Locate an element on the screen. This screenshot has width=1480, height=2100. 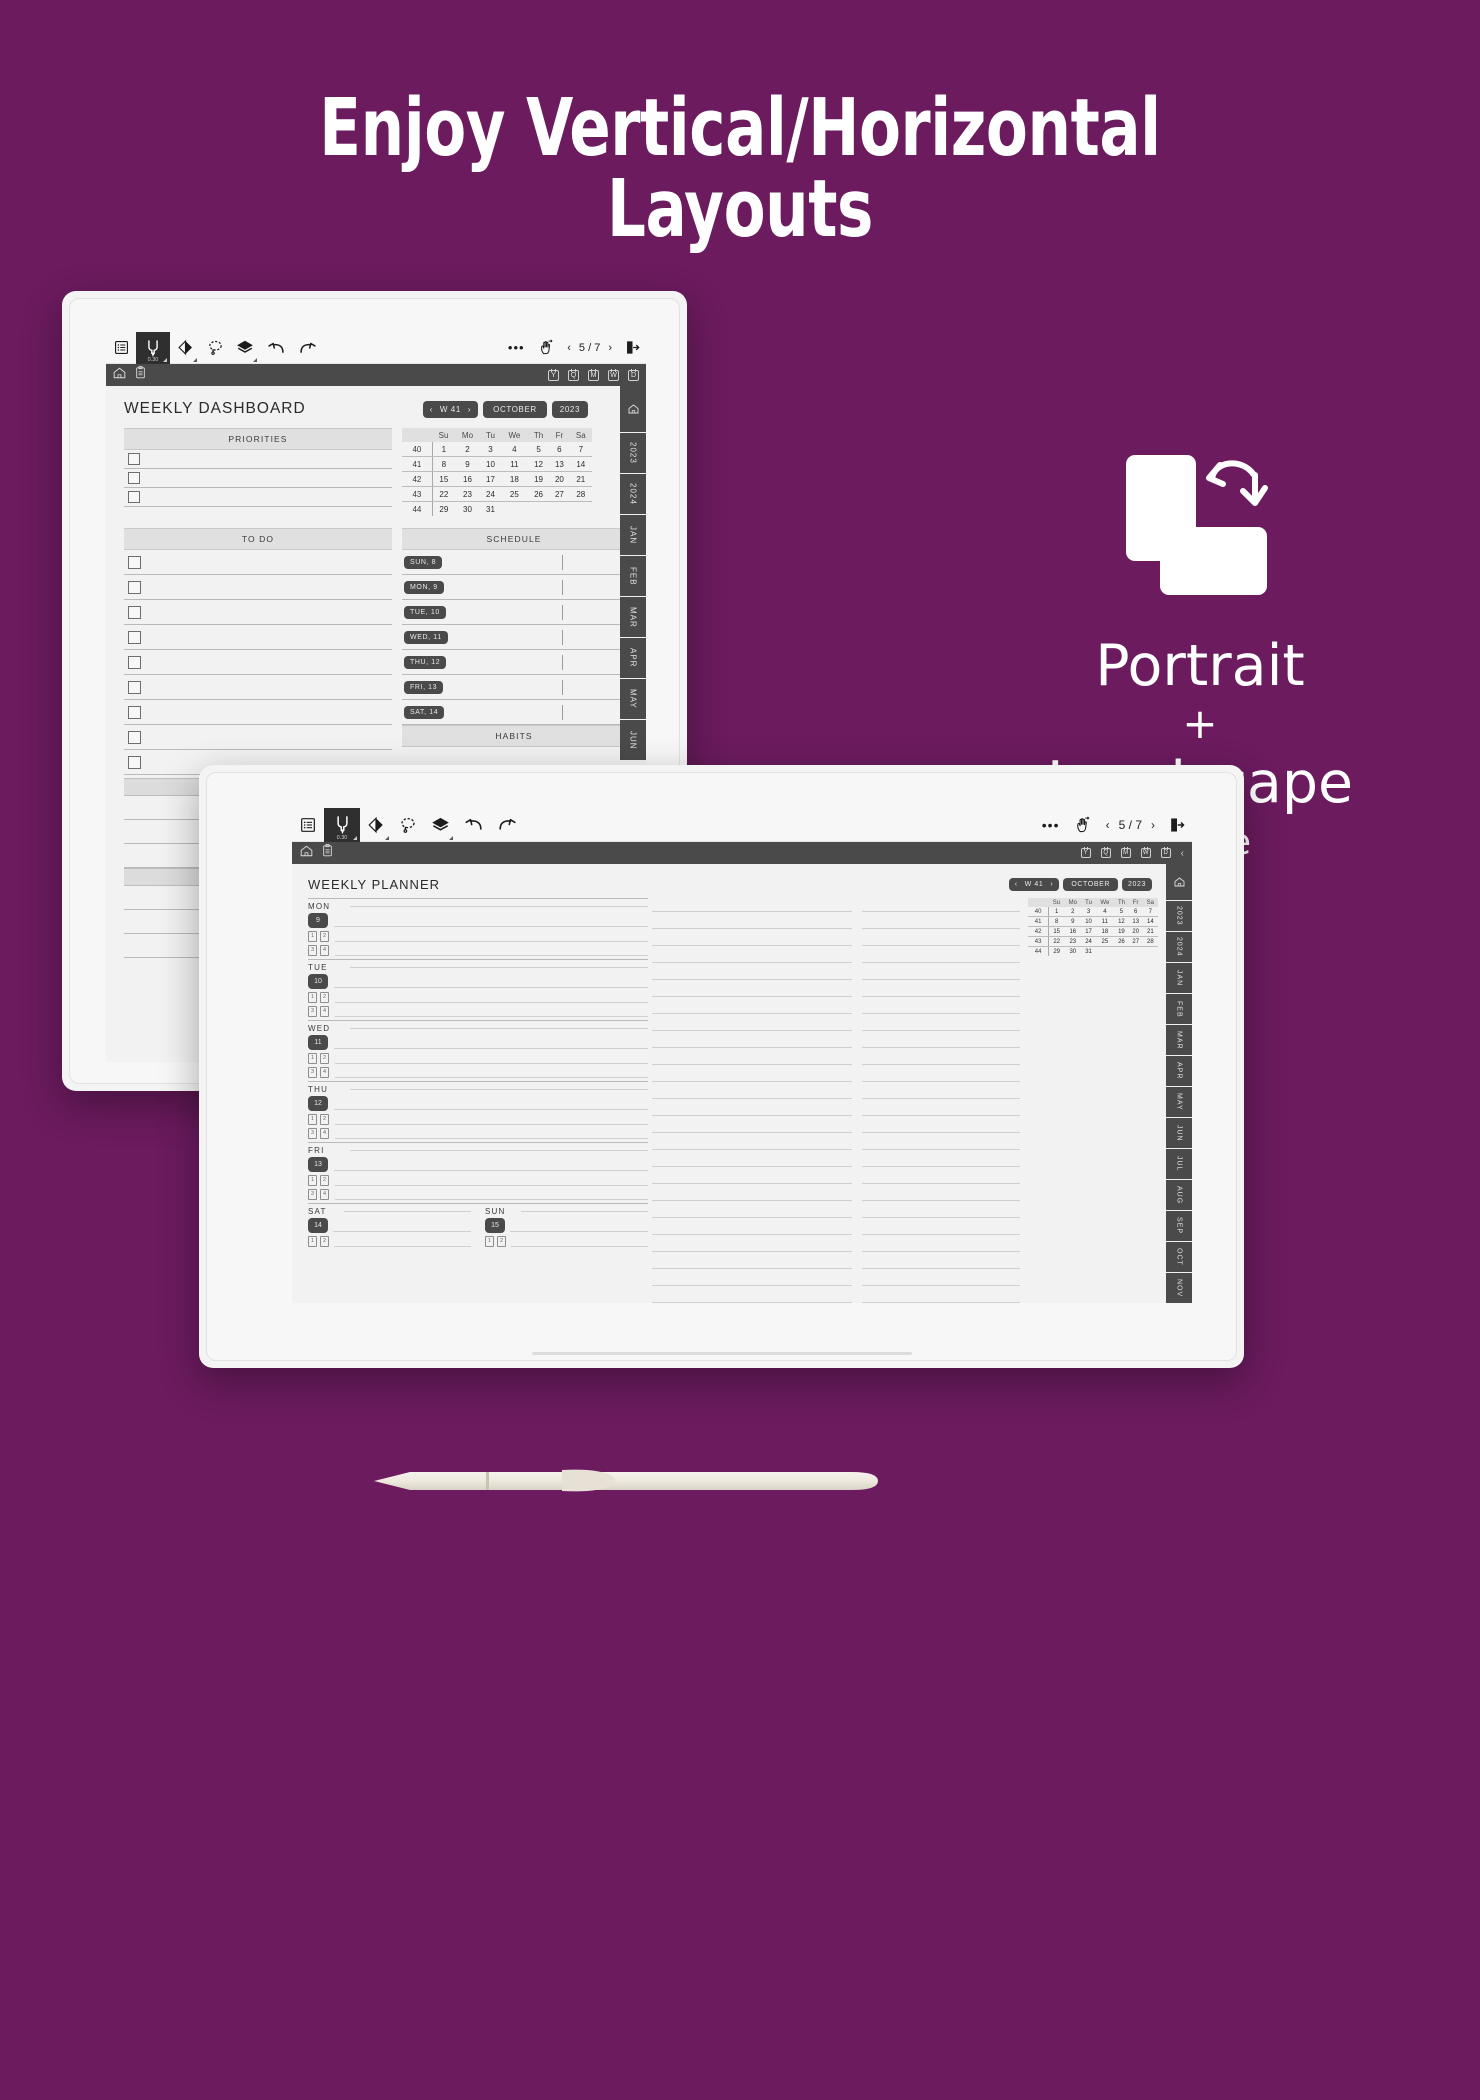
week-next-icon: › is located at coordinates (1051, 884).